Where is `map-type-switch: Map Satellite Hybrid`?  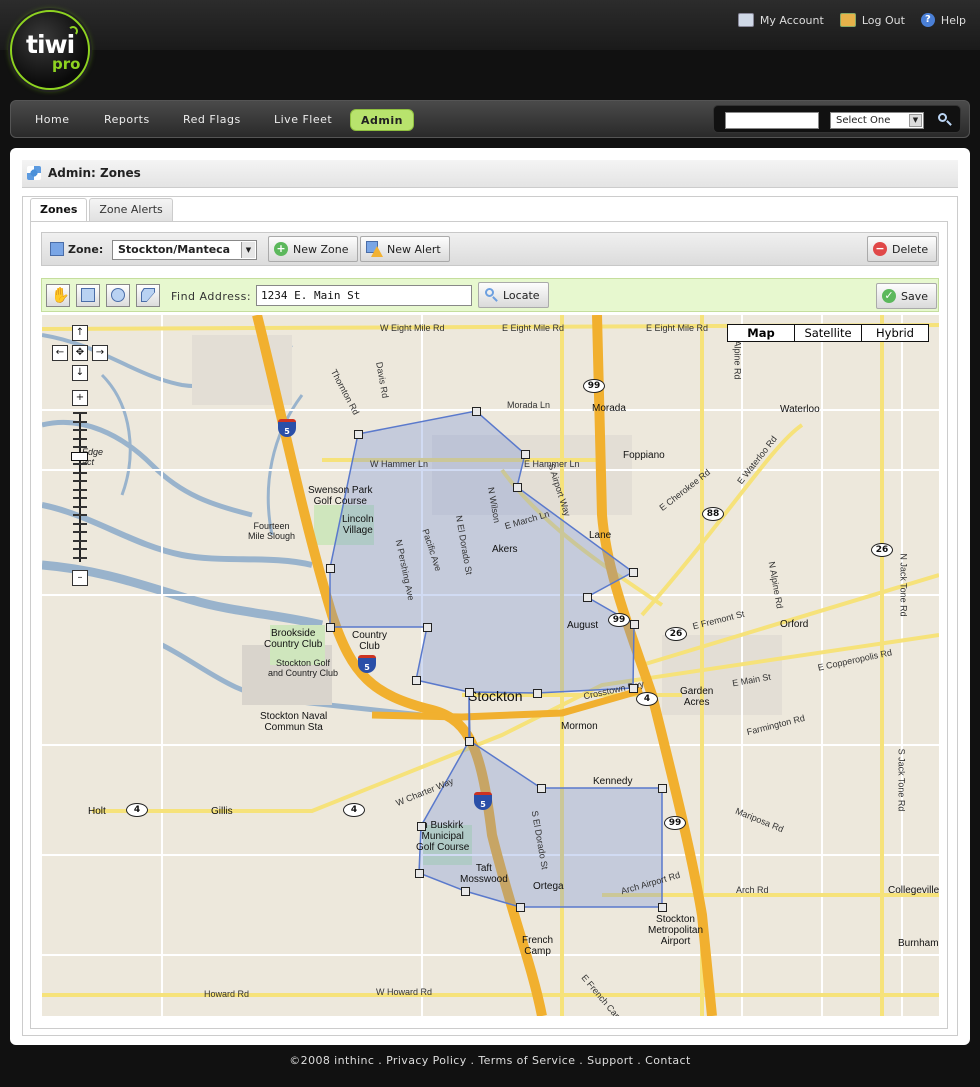
map-type-switch: Map Satellite Hybrid is located at coordinates (828, 333).